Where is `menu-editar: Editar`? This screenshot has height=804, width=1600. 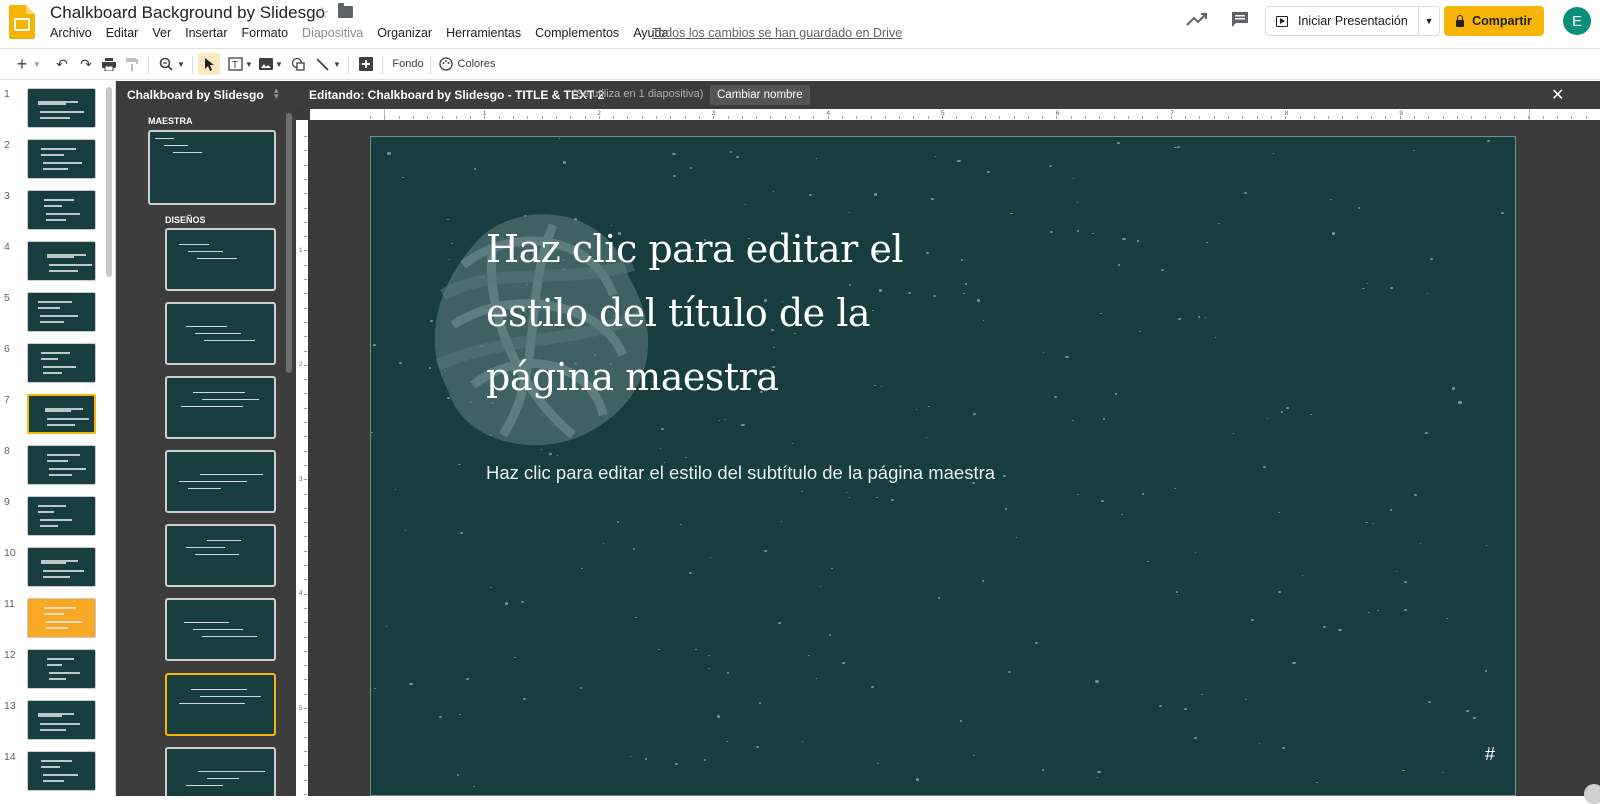
menu-editar: Editar is located at coordinates (122, 33).